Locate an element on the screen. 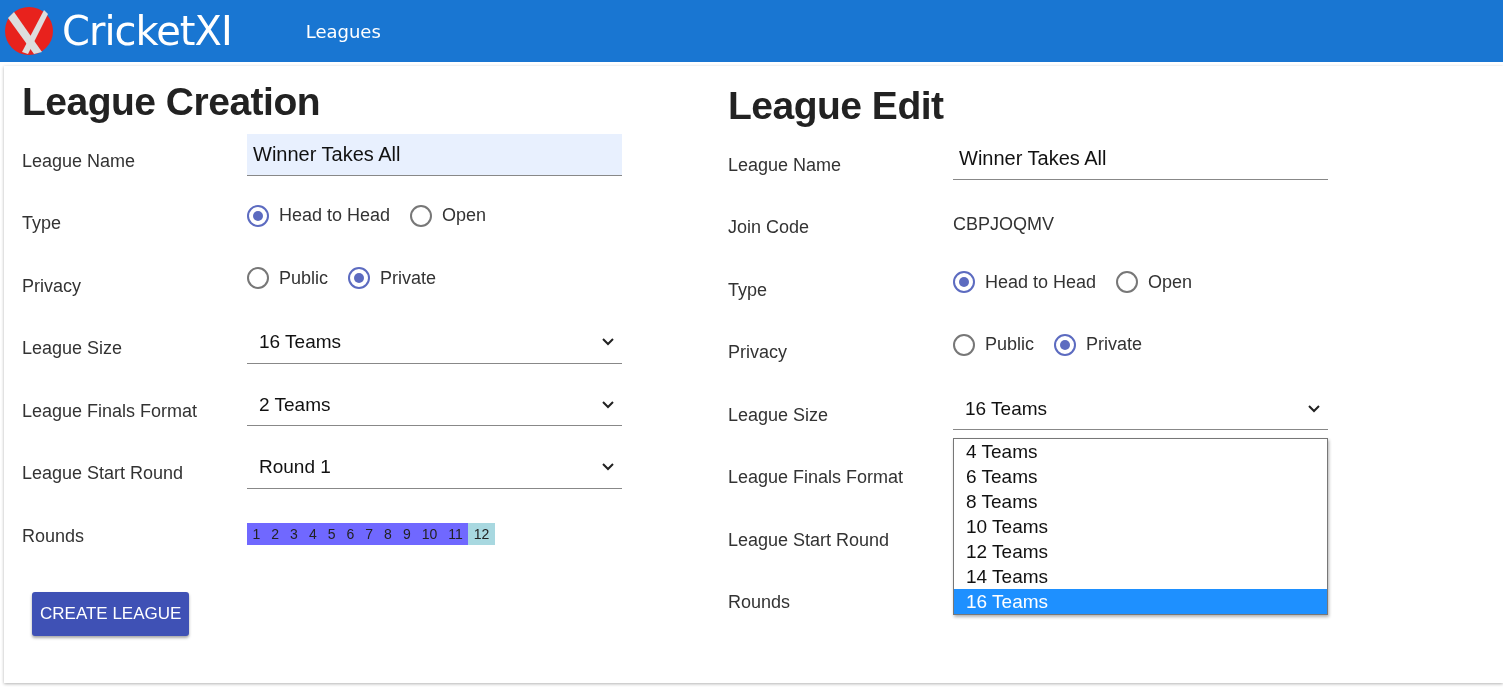 Image resolution: width=1503 pixels, height=687 pixels. round-chip: 1 is located at coordinates (256, 534).